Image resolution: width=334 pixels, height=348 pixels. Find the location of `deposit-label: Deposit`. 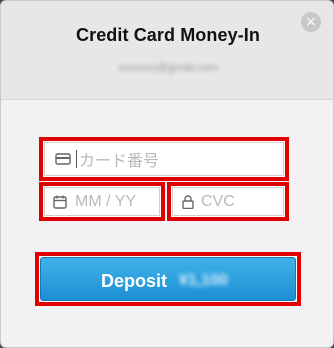

deposit-label: Deposit is located at coordinates (134, 281).